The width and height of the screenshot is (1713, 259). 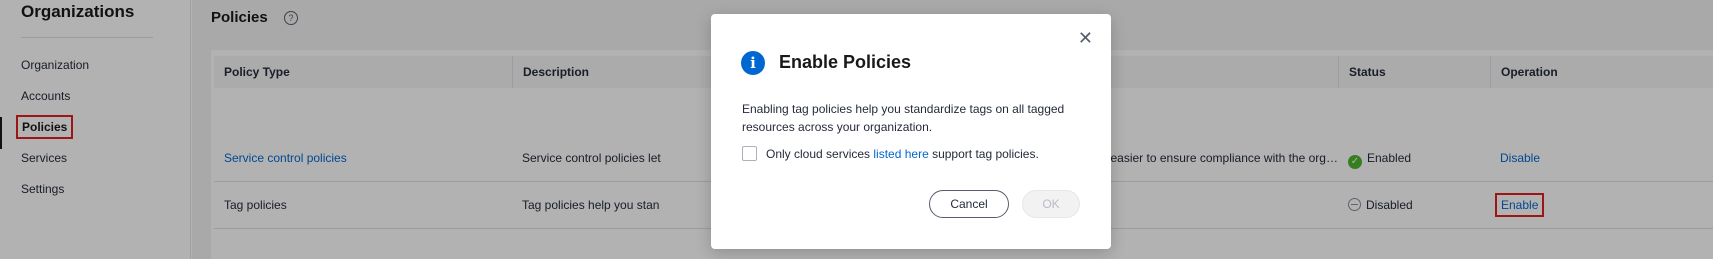 What do you see at coordinates (753, 63) in the screenshot?
I see `info-icon: i` at bounding box center [753, 63].